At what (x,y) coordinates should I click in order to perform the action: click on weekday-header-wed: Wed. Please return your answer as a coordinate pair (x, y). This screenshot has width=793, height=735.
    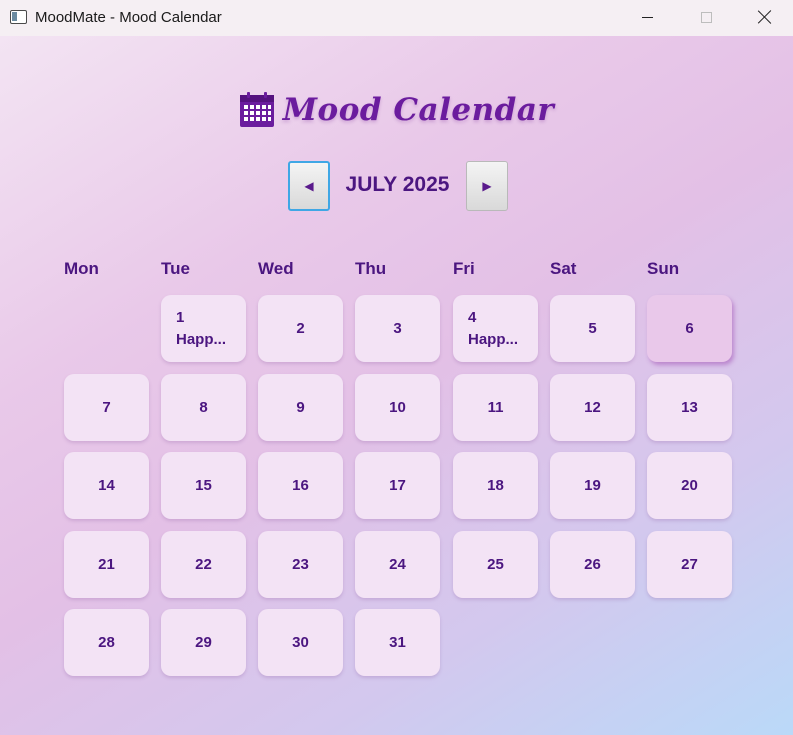
    Looking at the image, I should click on (276, 268).